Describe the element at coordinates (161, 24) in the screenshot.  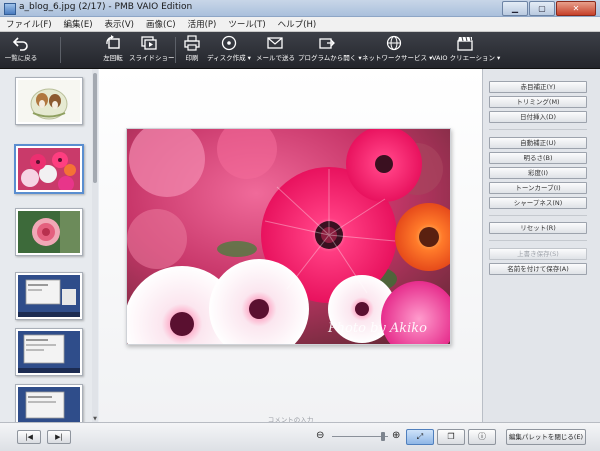
I see `menu-image: 画像(C)` at that location.